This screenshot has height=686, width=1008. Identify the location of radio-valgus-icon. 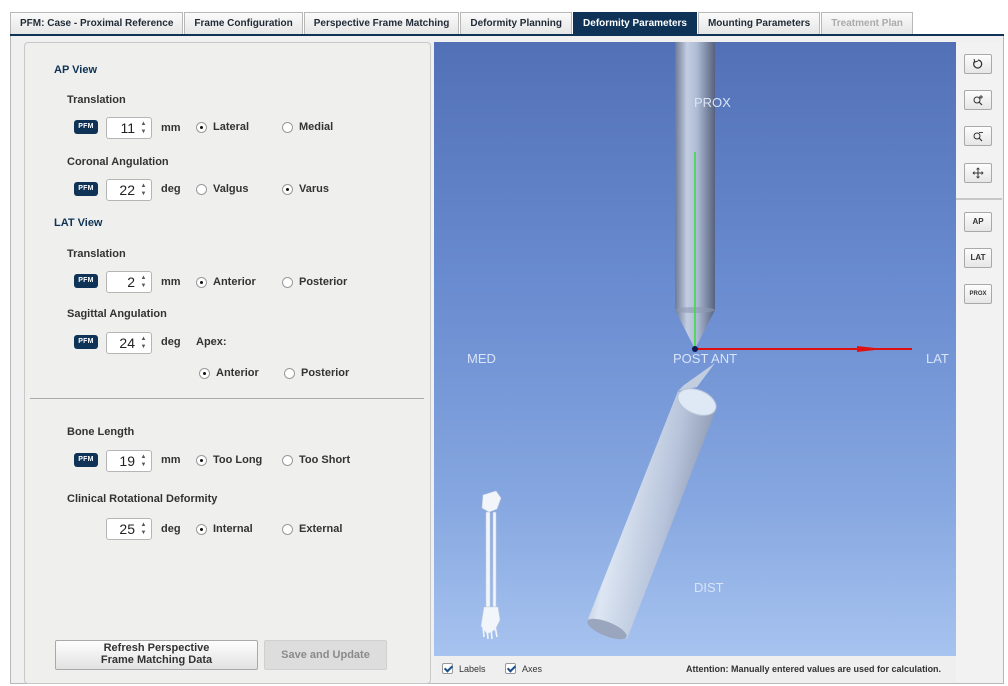
(201, 189).